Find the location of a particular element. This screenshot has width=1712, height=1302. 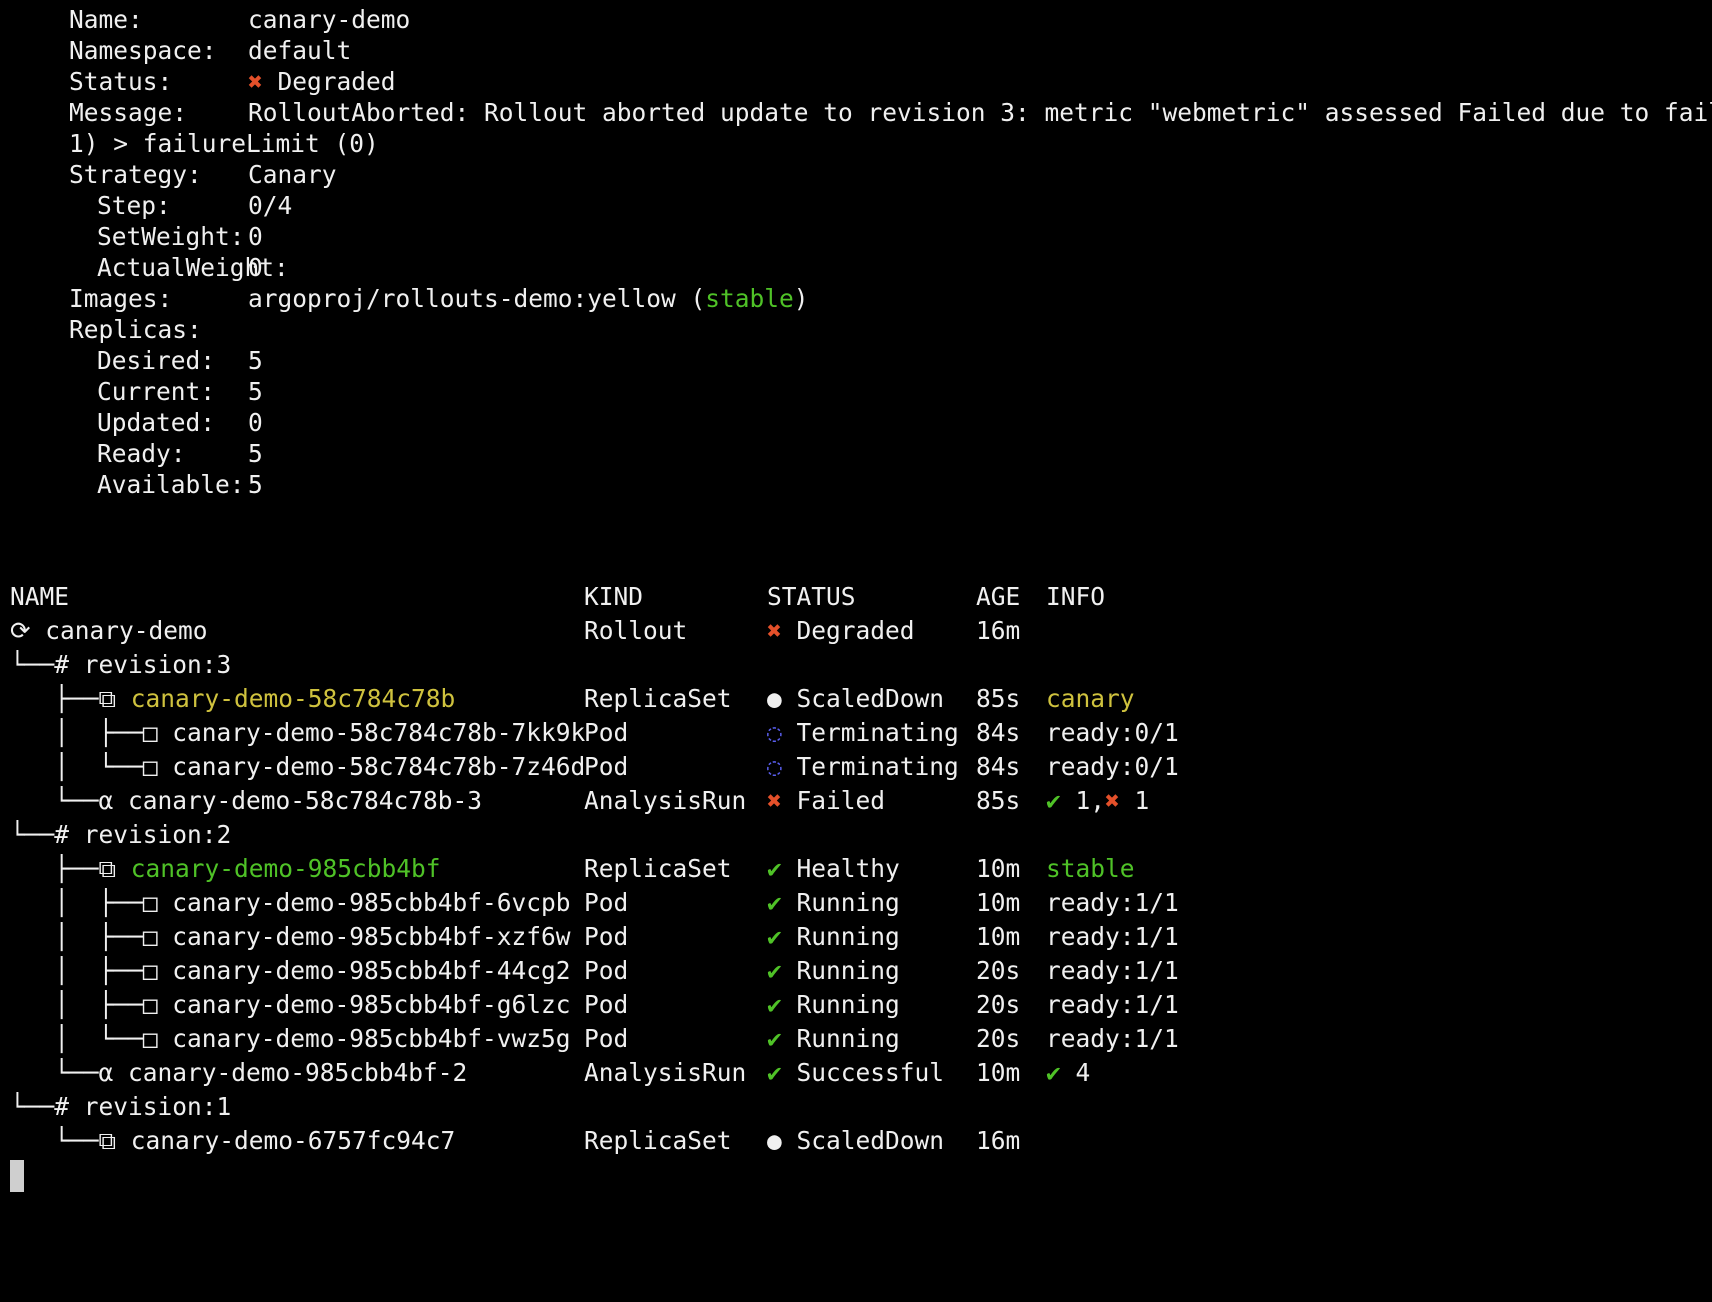

degraded-icon: ✖ is located at coordinates (255, 81).